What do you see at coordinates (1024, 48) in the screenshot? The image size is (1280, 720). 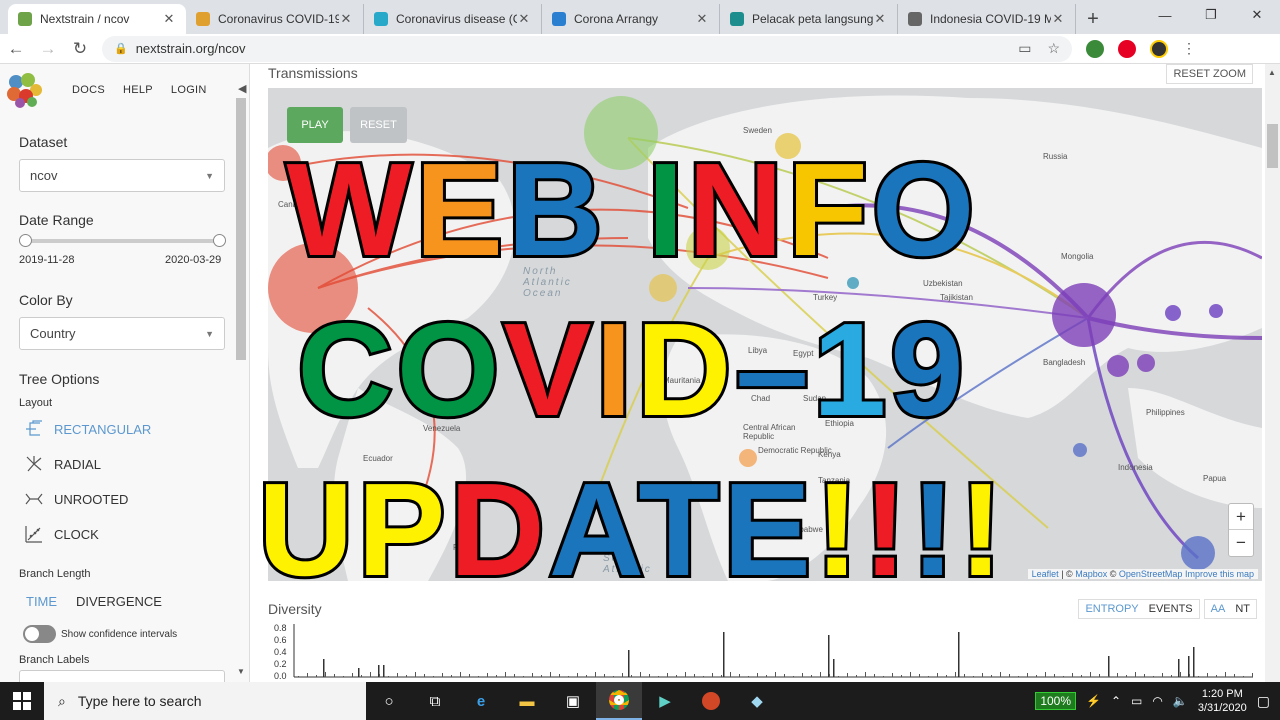 I see `cast-icon: ▭` at bounding box center [1024, 48].